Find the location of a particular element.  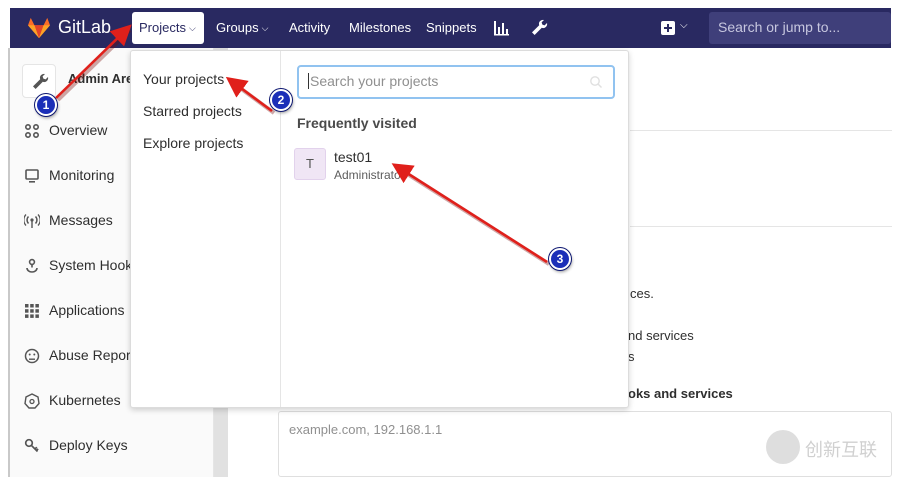

content-text-fragment: oks and services is located at coordinates (680, 393).